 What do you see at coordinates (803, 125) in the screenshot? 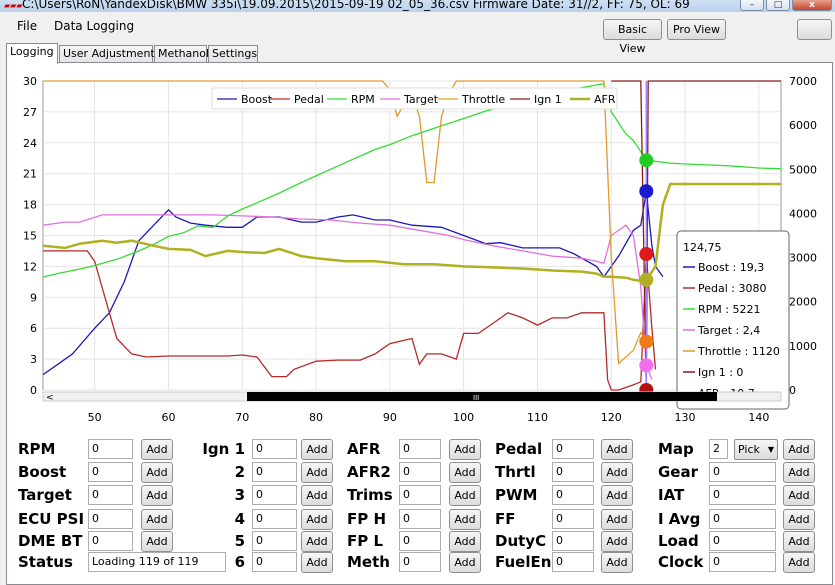
I see `y-right-tick-label: 6000` at bounding box center [803, 125].